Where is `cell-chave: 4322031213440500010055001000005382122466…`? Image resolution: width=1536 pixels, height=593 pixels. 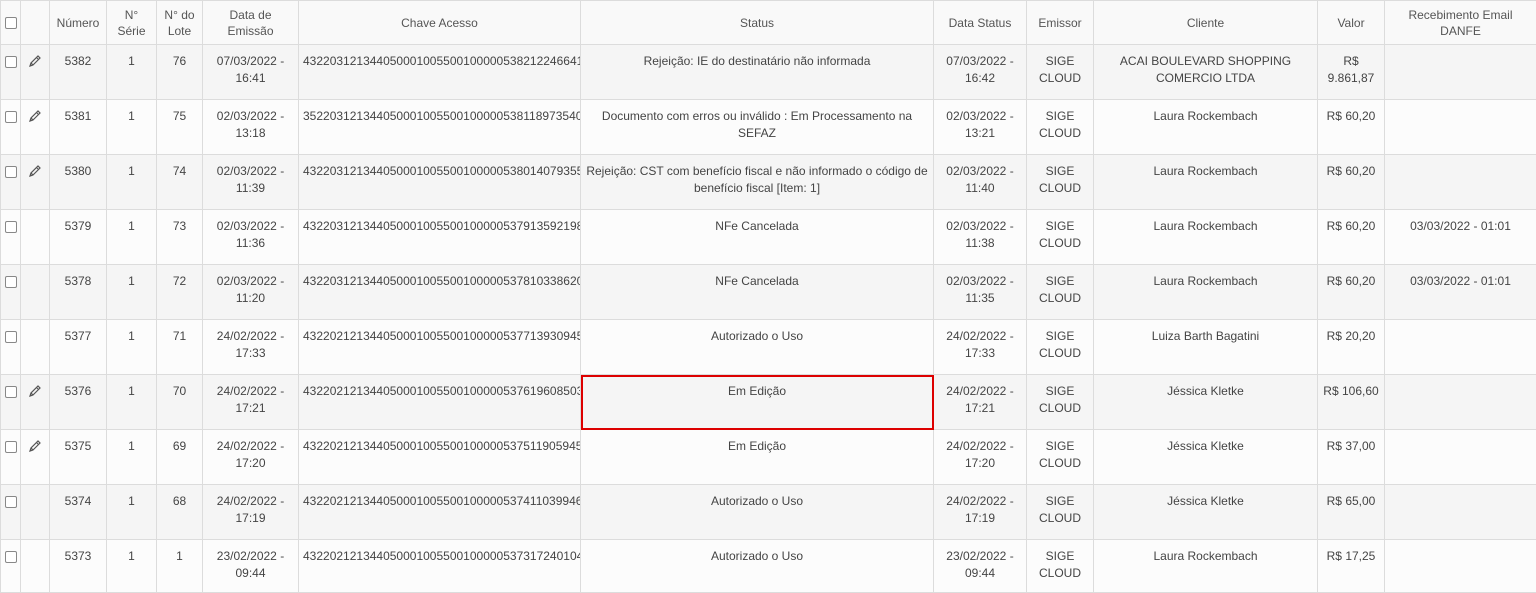 cell-chave: 4322031213440500010055001000005382122466… is located at coordinates (440, 72).